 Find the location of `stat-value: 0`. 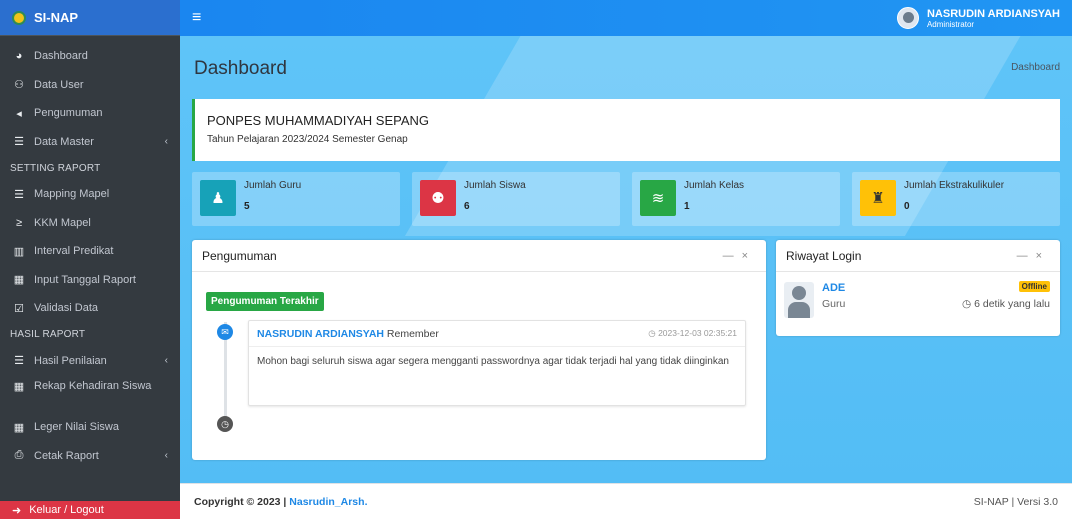

stat-value: 0 is located at coordinates (907, 206).